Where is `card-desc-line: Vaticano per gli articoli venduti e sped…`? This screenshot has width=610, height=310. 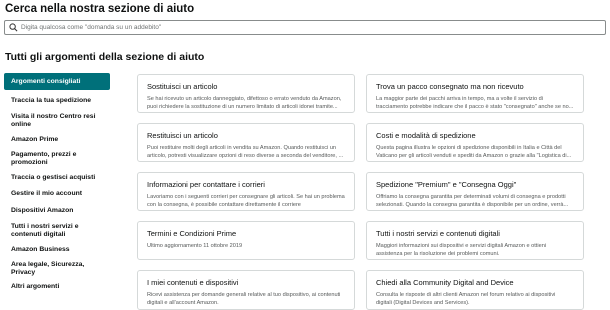 card-desc-line: Vaticano per gli articoli venduti e sped… is located at coordinates (474, 156).